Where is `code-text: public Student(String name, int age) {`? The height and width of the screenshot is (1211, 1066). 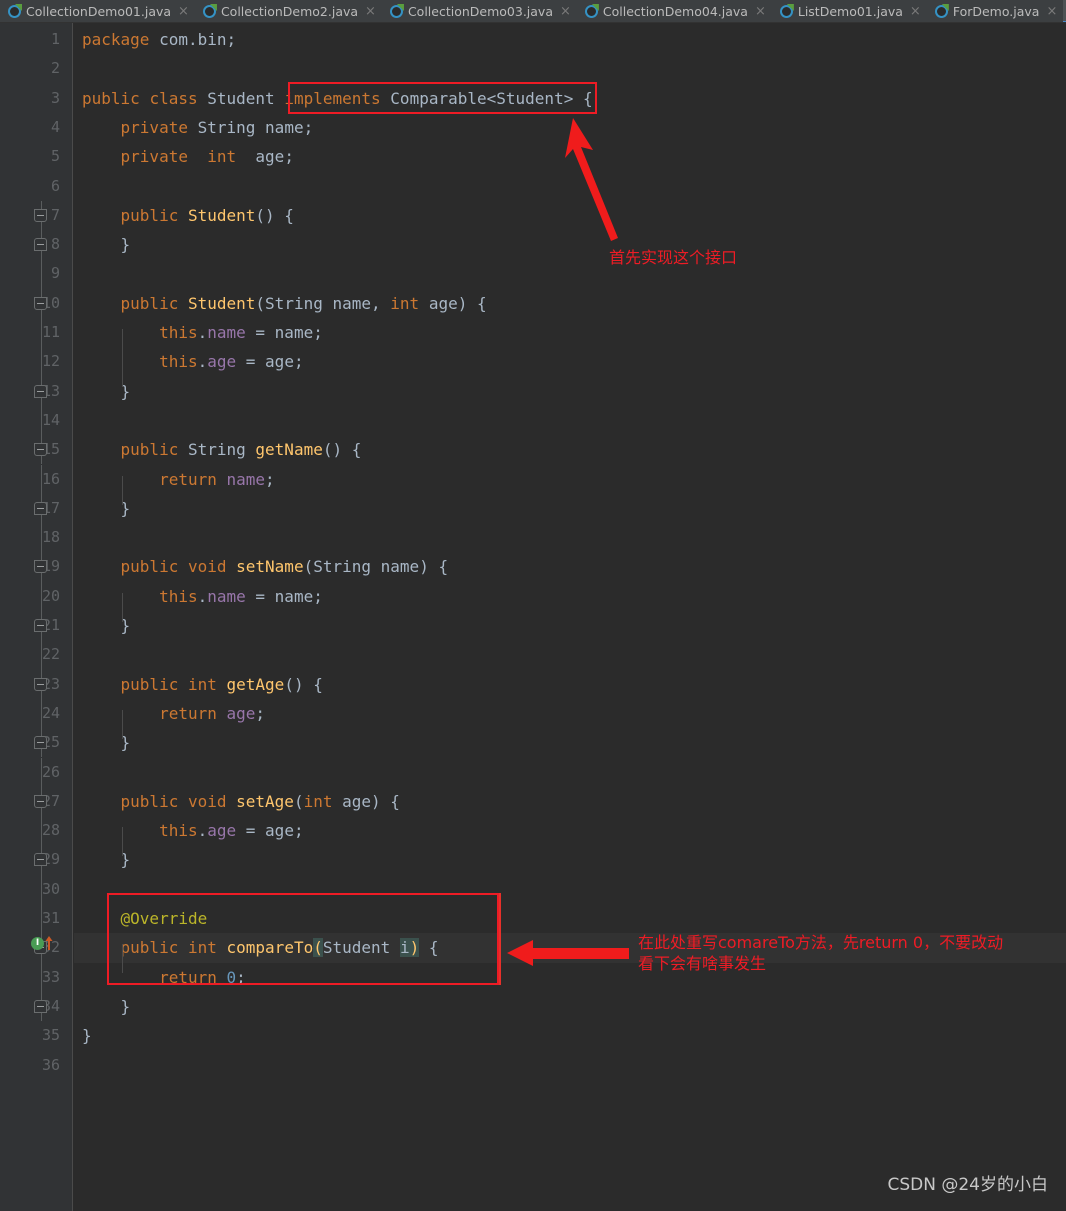
code-text: public Student(String name, int age) { is located at coordinates (303, 303).